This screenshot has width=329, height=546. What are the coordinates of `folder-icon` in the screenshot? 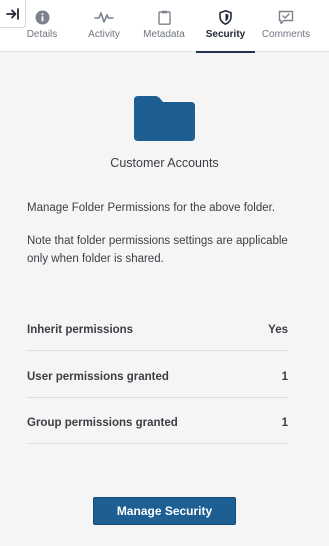 It's located at (164, 118).